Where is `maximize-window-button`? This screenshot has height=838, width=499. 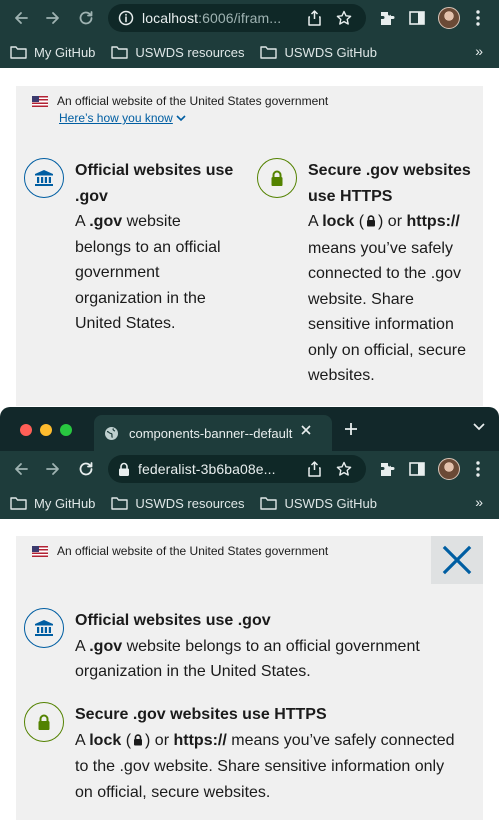
maximize-window-button is located at coordinates (66, 430).